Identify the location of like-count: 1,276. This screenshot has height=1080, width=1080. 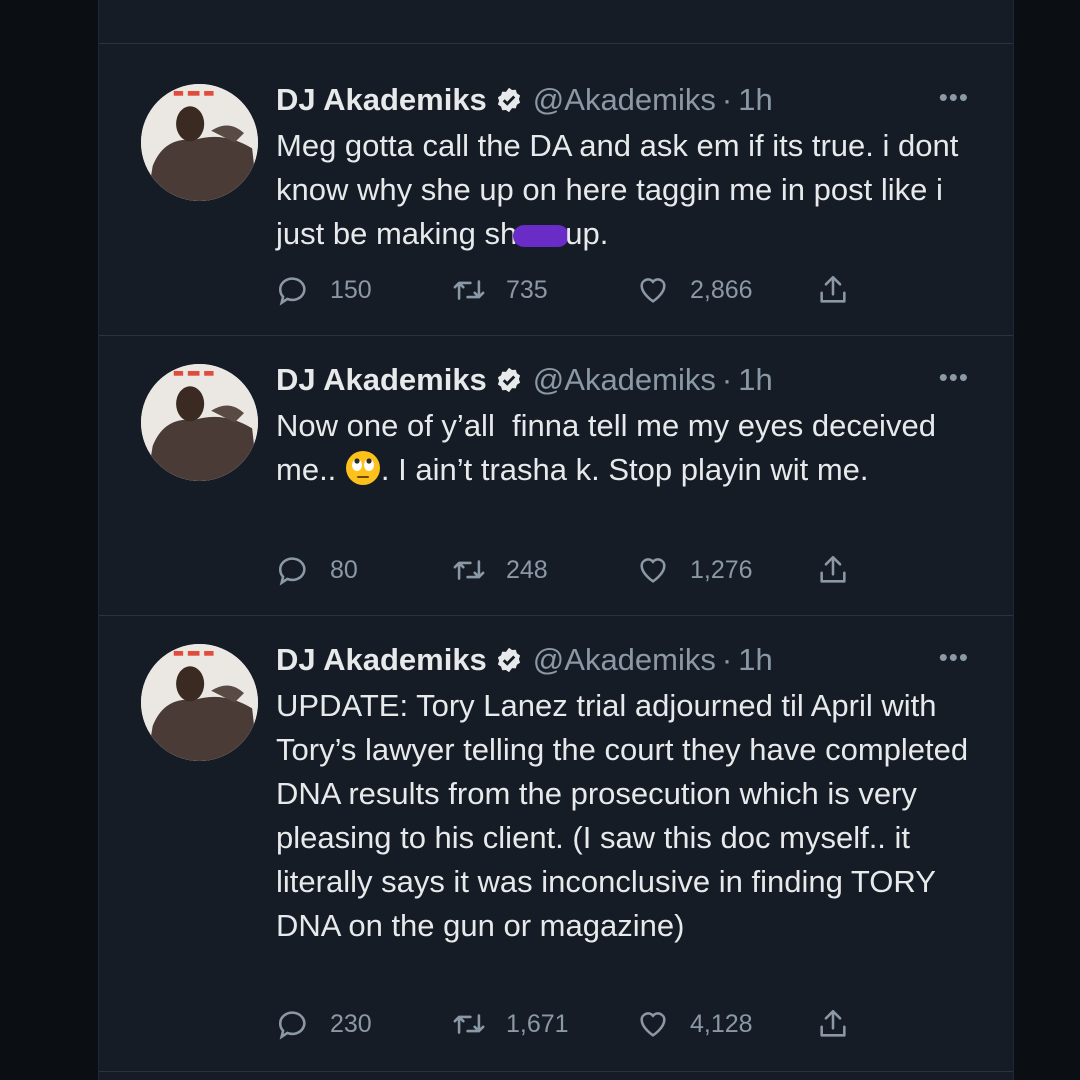
(721, 569).